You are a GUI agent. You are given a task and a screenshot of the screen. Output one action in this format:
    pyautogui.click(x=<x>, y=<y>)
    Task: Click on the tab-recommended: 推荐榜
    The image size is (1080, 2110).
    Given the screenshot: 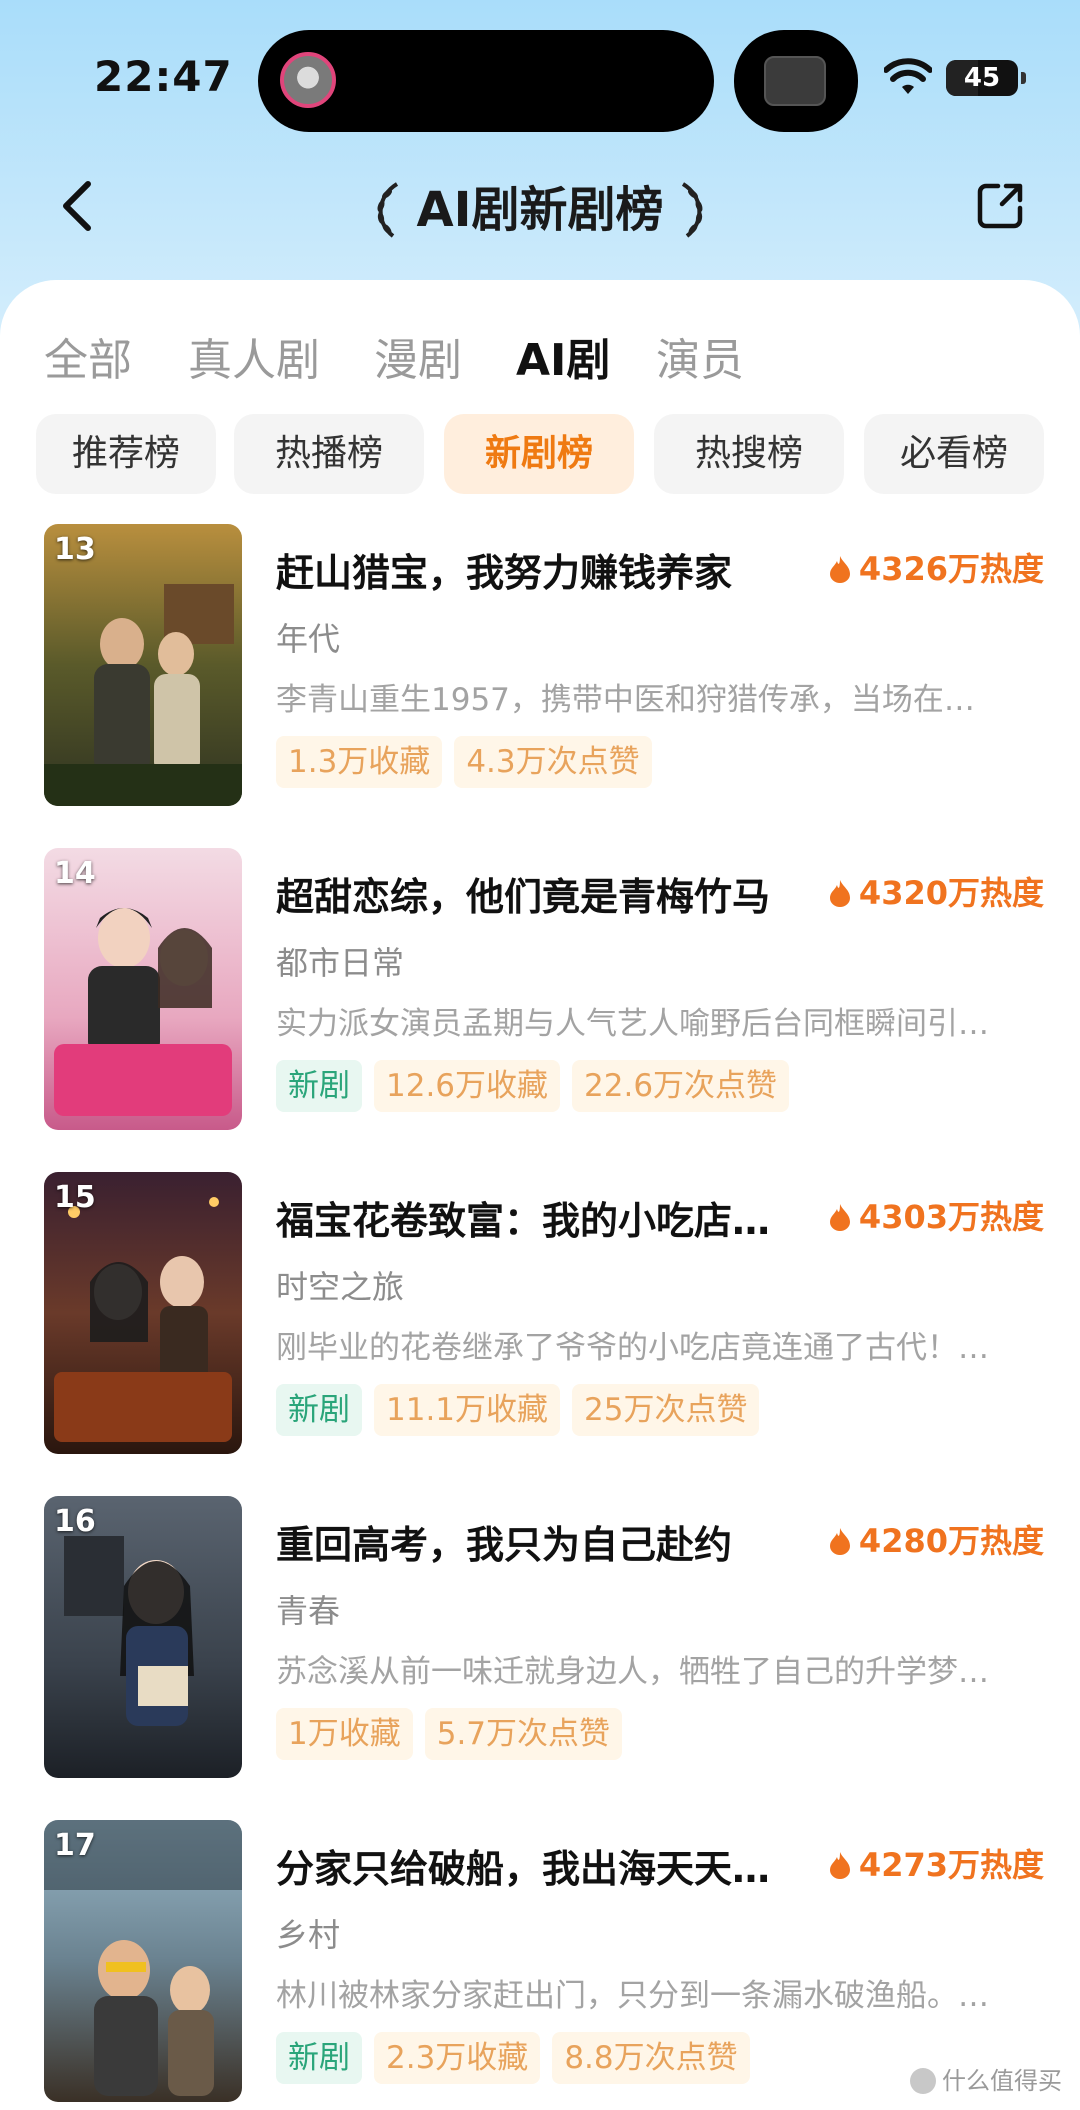 What is the action you would take?
    pyautogui.click(x=126, y=454)
    